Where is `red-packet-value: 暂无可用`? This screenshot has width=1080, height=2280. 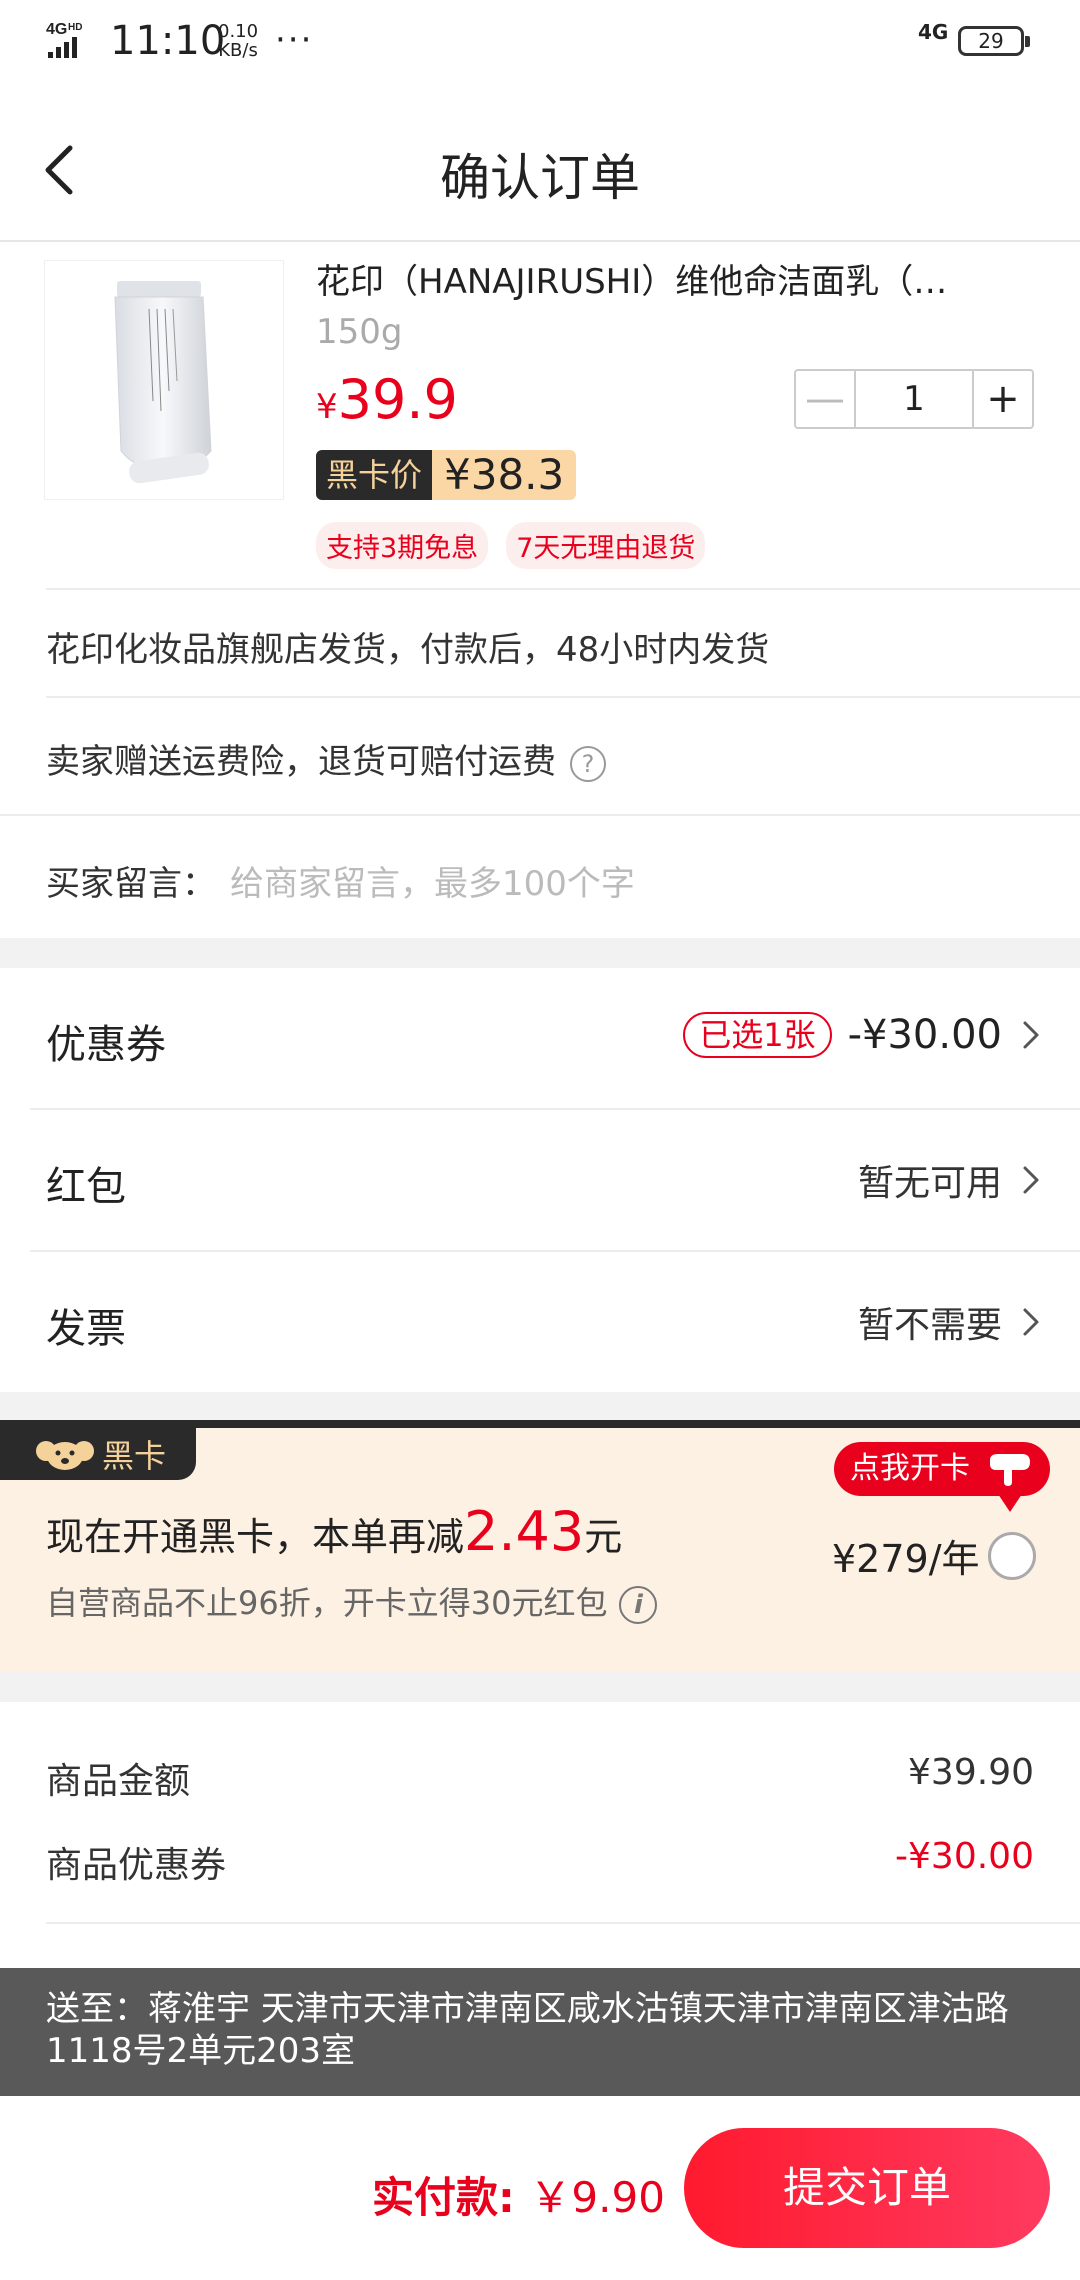 red-packet-value: 暂无可用 is located at coordinates (929, 1183).